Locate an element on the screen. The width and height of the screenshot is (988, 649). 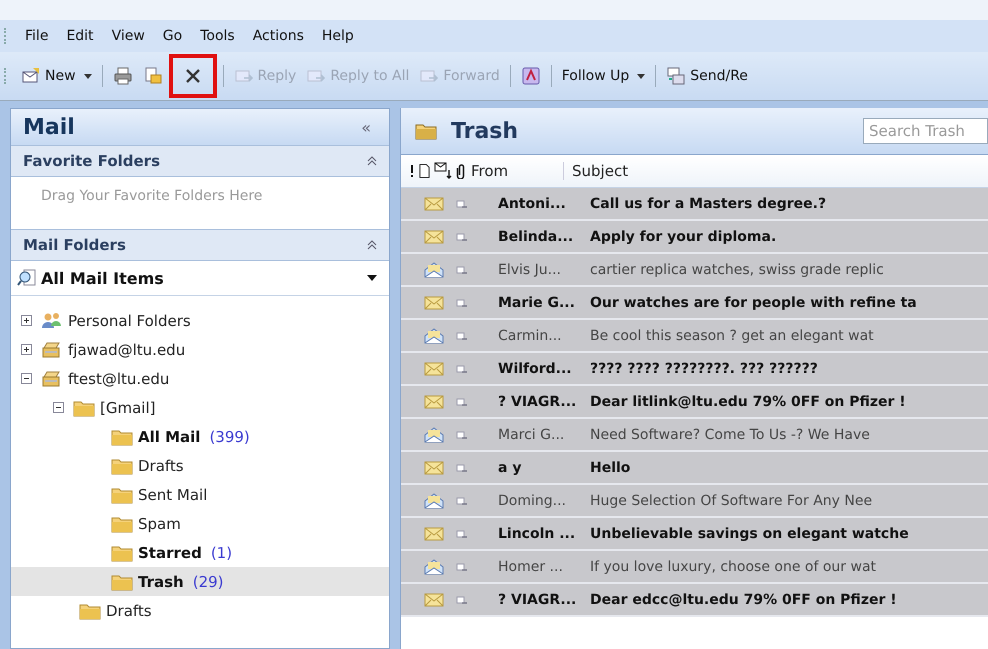
message-row: a y Hello is located at coordinates (694, 468).